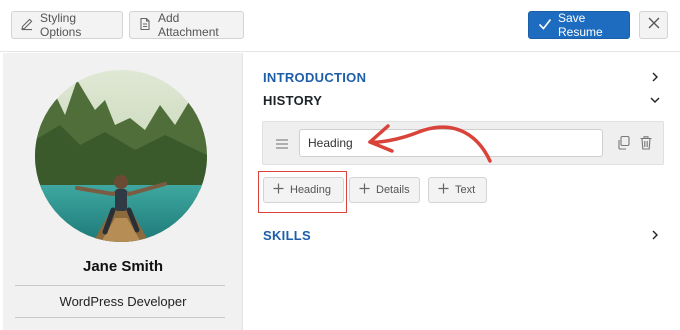  Describe the element at coordinates (310, 190) in the screenshot. I see `add-heading-label: Heading` at that location.